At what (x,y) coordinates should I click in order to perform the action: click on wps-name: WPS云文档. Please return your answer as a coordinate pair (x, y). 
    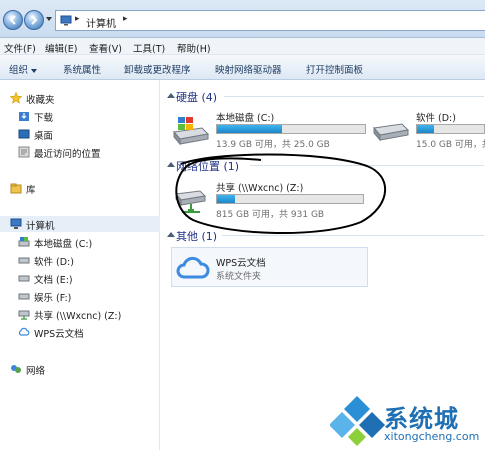
    Looking at the image, I should click on (241, 263).